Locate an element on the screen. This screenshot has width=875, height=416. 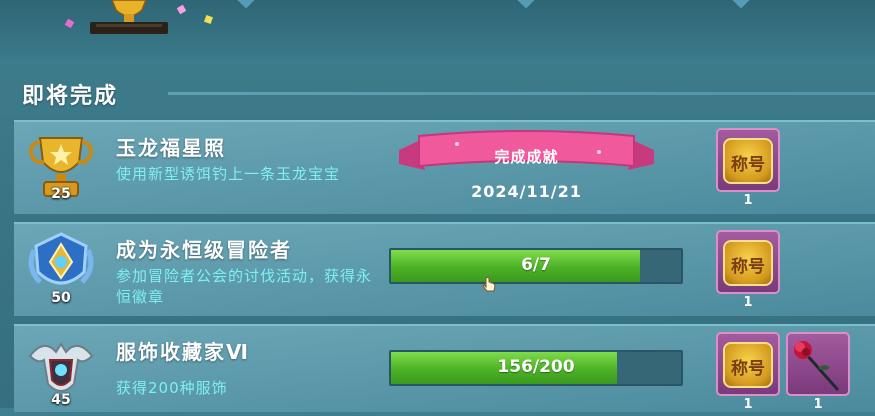
section-divider is located at coordinates (521, 93).